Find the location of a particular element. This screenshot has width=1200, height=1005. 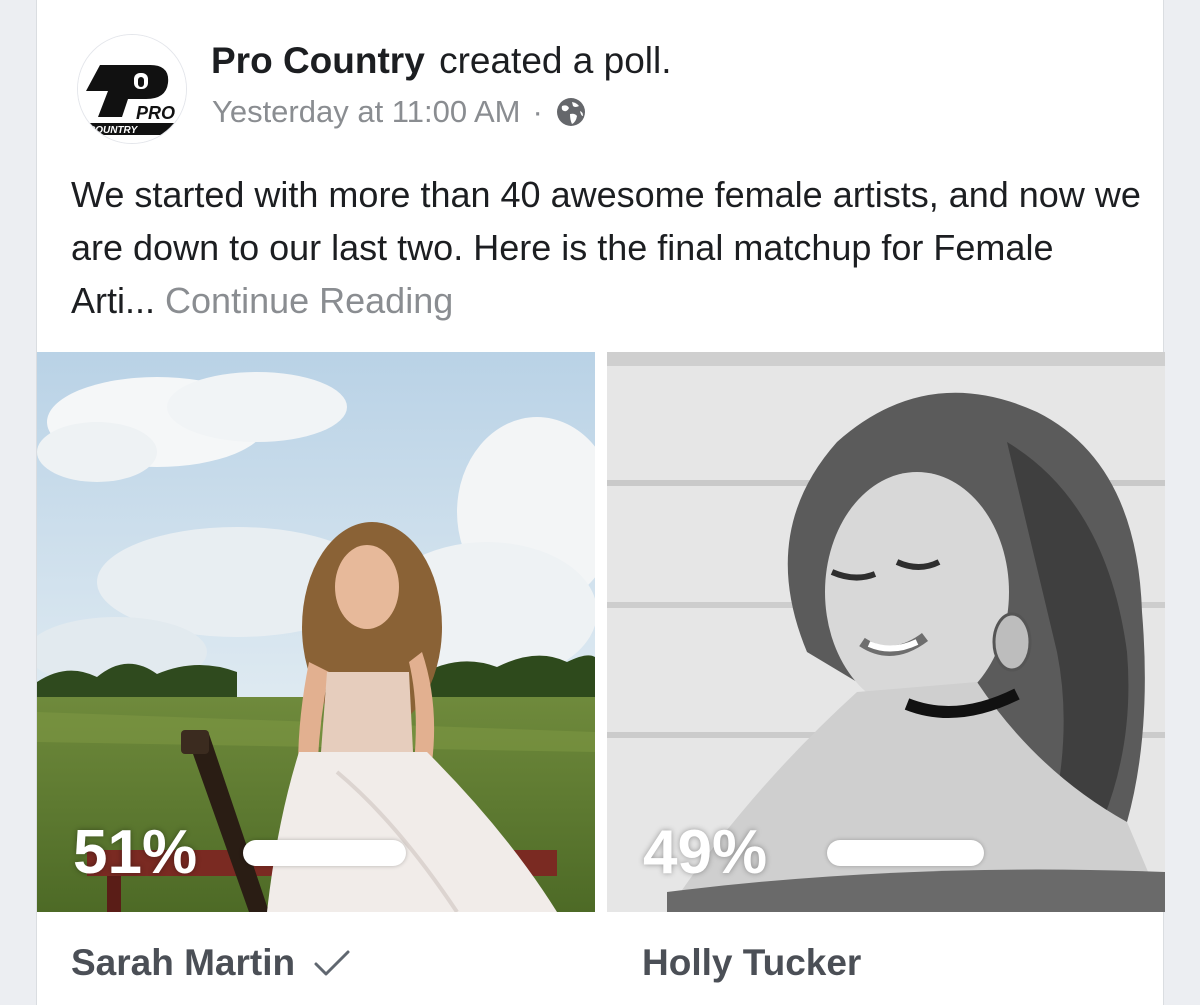

page-avatar: PRO COUNTRY is located at coordinates (132, 89).